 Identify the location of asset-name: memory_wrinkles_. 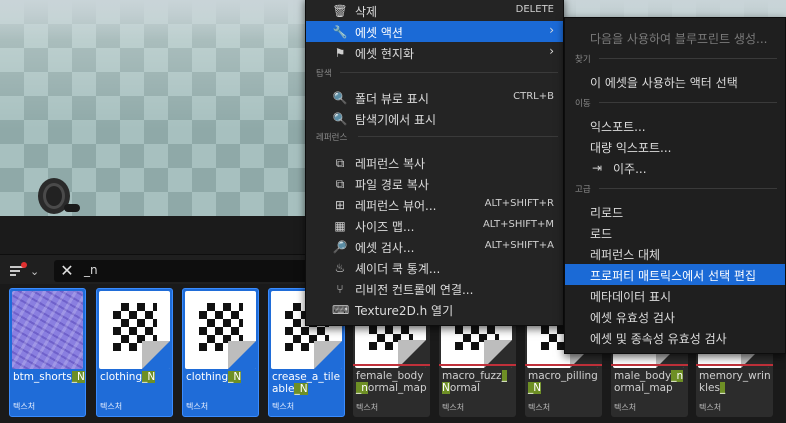
(735, 382).